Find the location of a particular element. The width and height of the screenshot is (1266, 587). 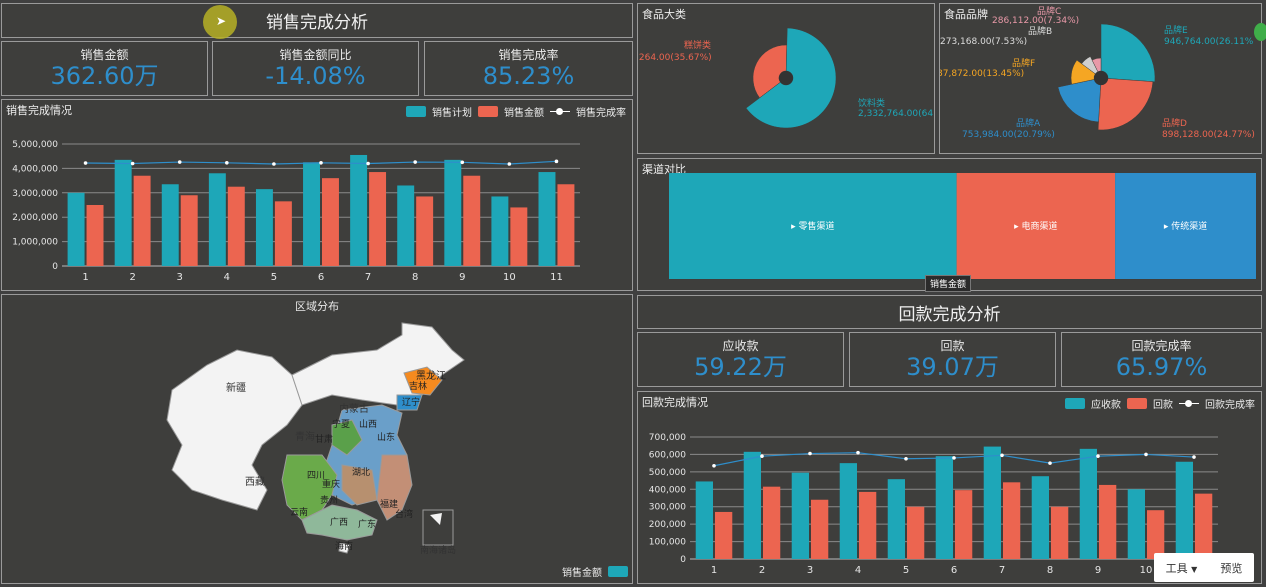

kpi-value: -14.08% is located at coordinates (315, 76).